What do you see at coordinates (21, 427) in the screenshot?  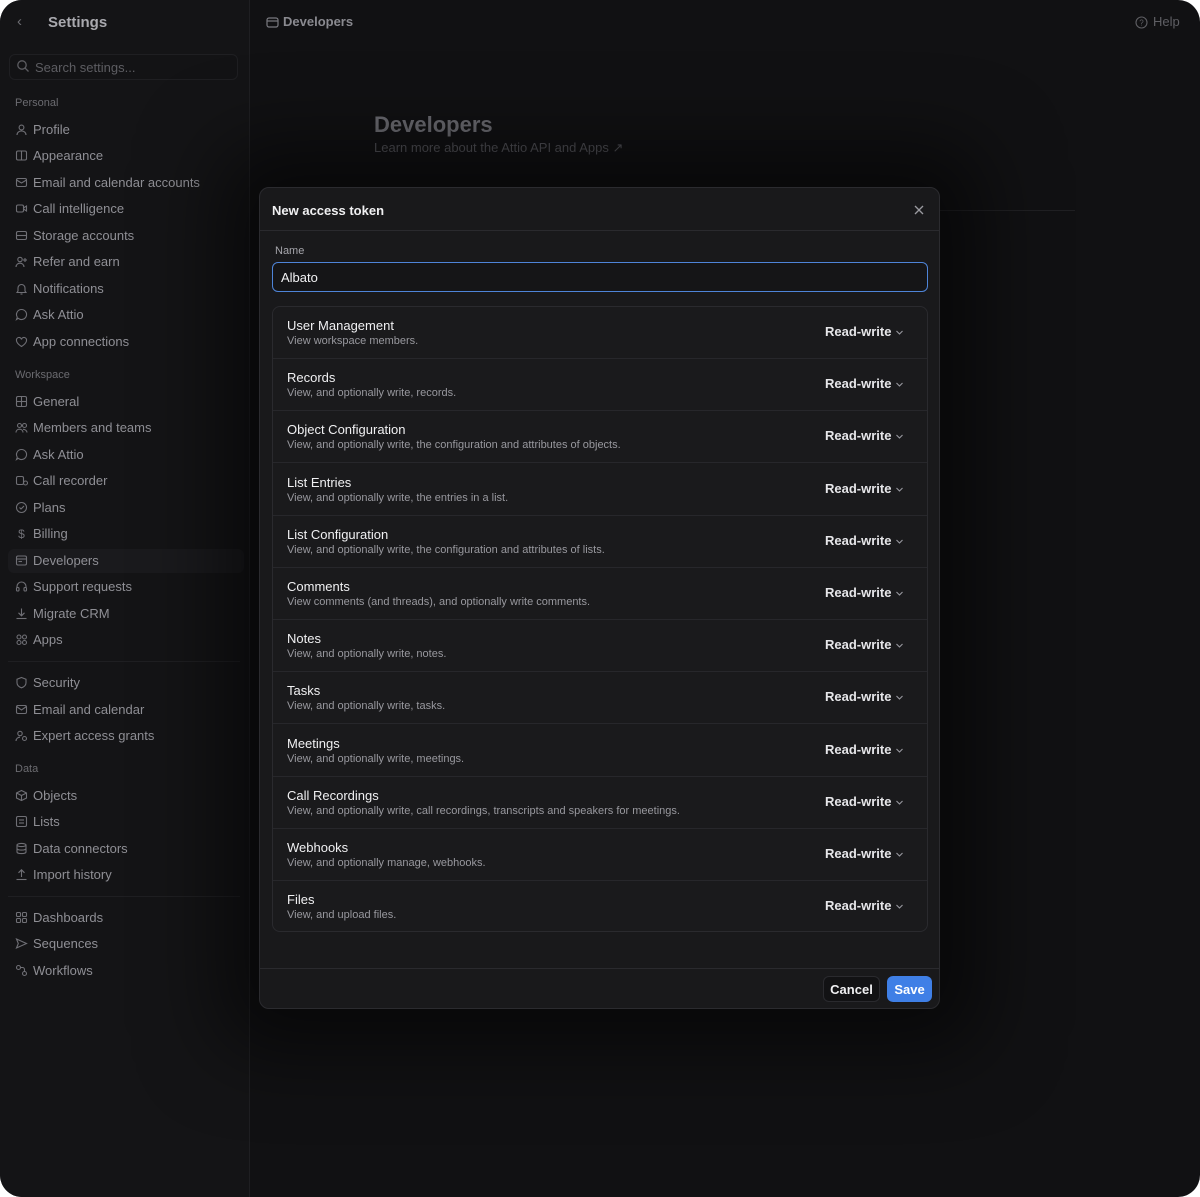 I see `users-icon` at bounding box center [21, 427].